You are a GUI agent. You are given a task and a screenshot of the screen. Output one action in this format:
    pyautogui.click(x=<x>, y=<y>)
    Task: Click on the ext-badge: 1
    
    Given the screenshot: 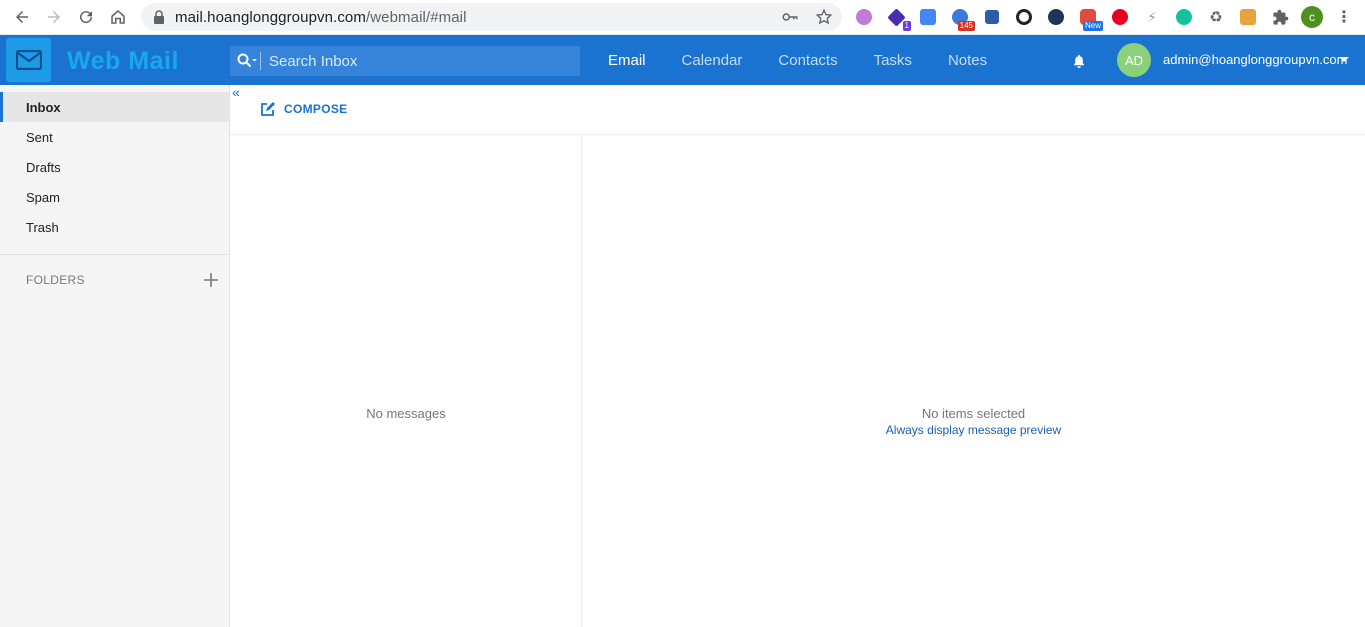 What is the action you would take?
    pyautogui.click(x=906, y=26)
    